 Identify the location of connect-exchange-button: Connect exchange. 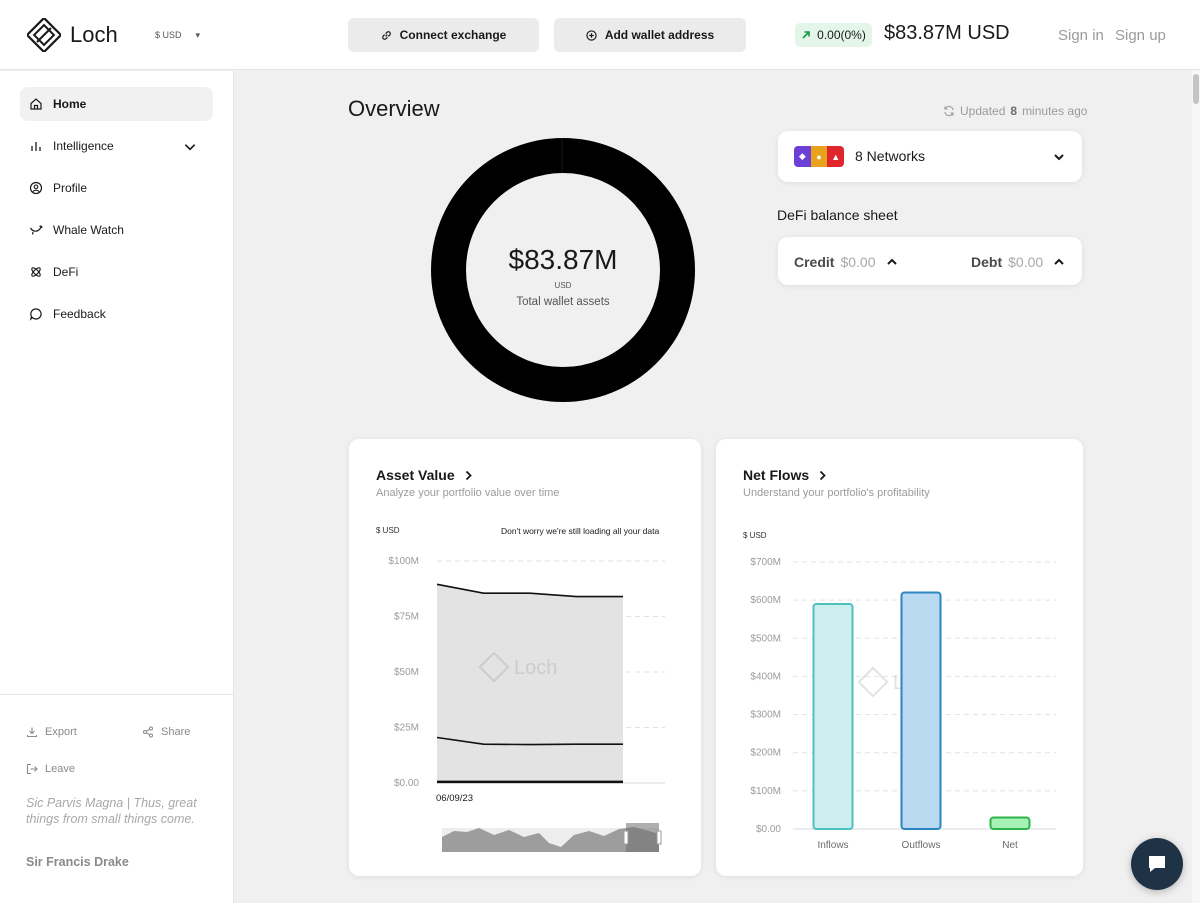
(443, 35).